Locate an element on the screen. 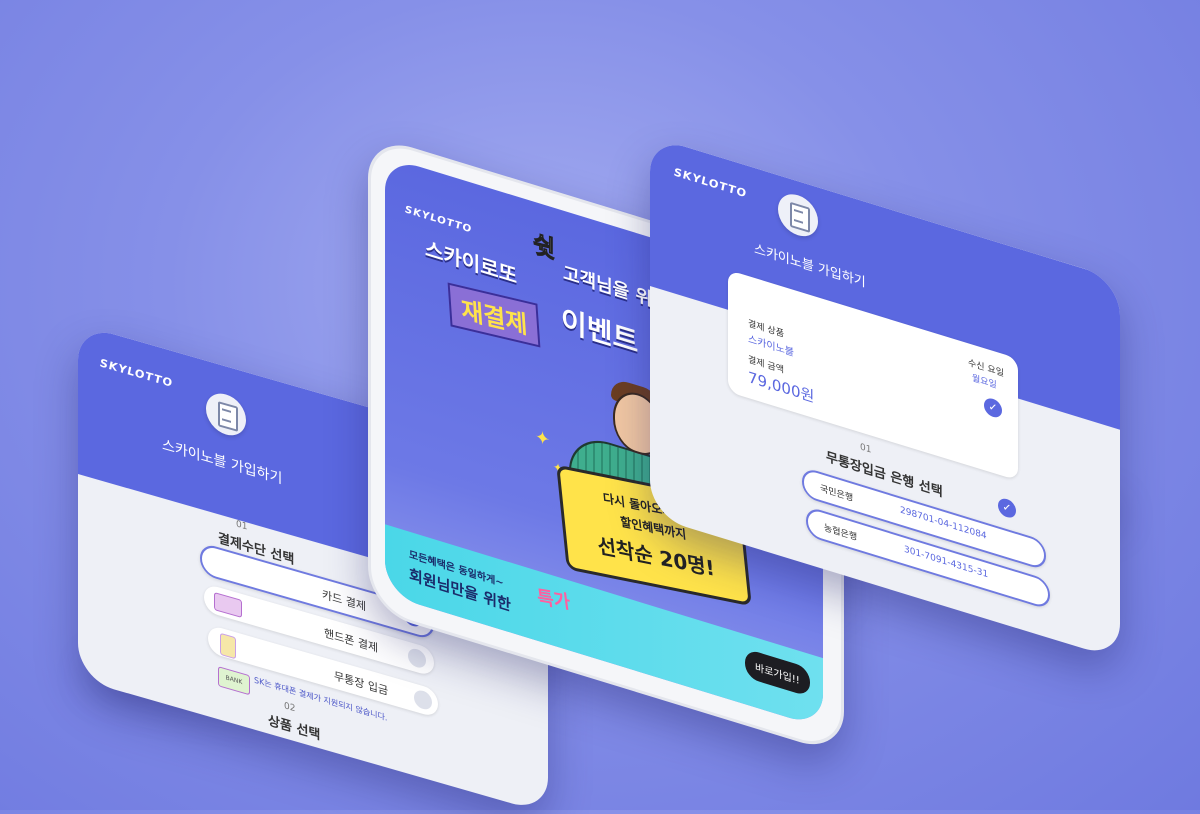  card-icon is located at coordinates (228, 605).